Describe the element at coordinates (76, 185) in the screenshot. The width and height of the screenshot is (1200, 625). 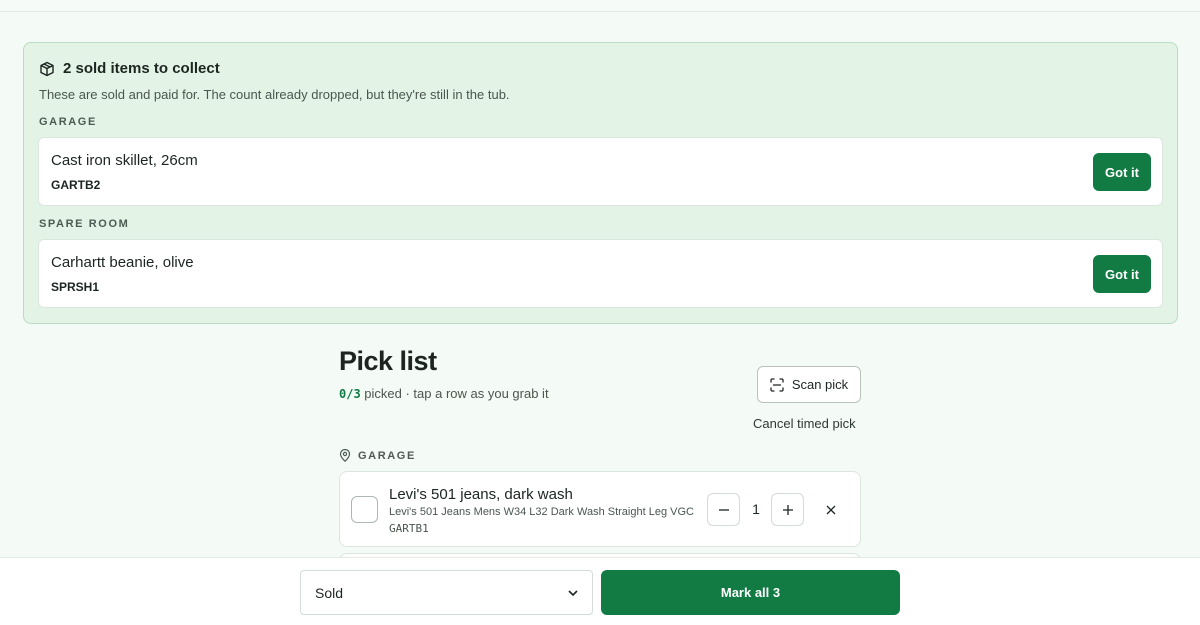
I see `sold-item-sku: GARTB2` at that location.